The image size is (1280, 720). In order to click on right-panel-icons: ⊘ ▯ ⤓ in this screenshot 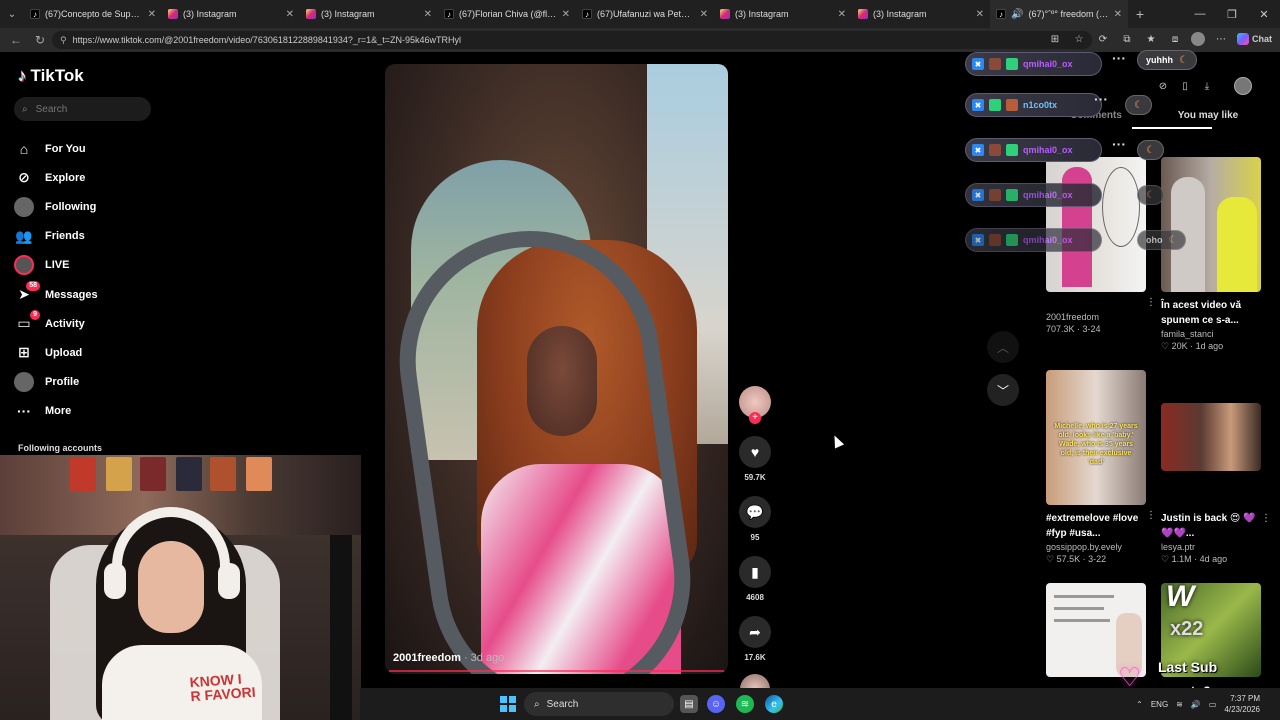, I will do `click(1204, 86)`.